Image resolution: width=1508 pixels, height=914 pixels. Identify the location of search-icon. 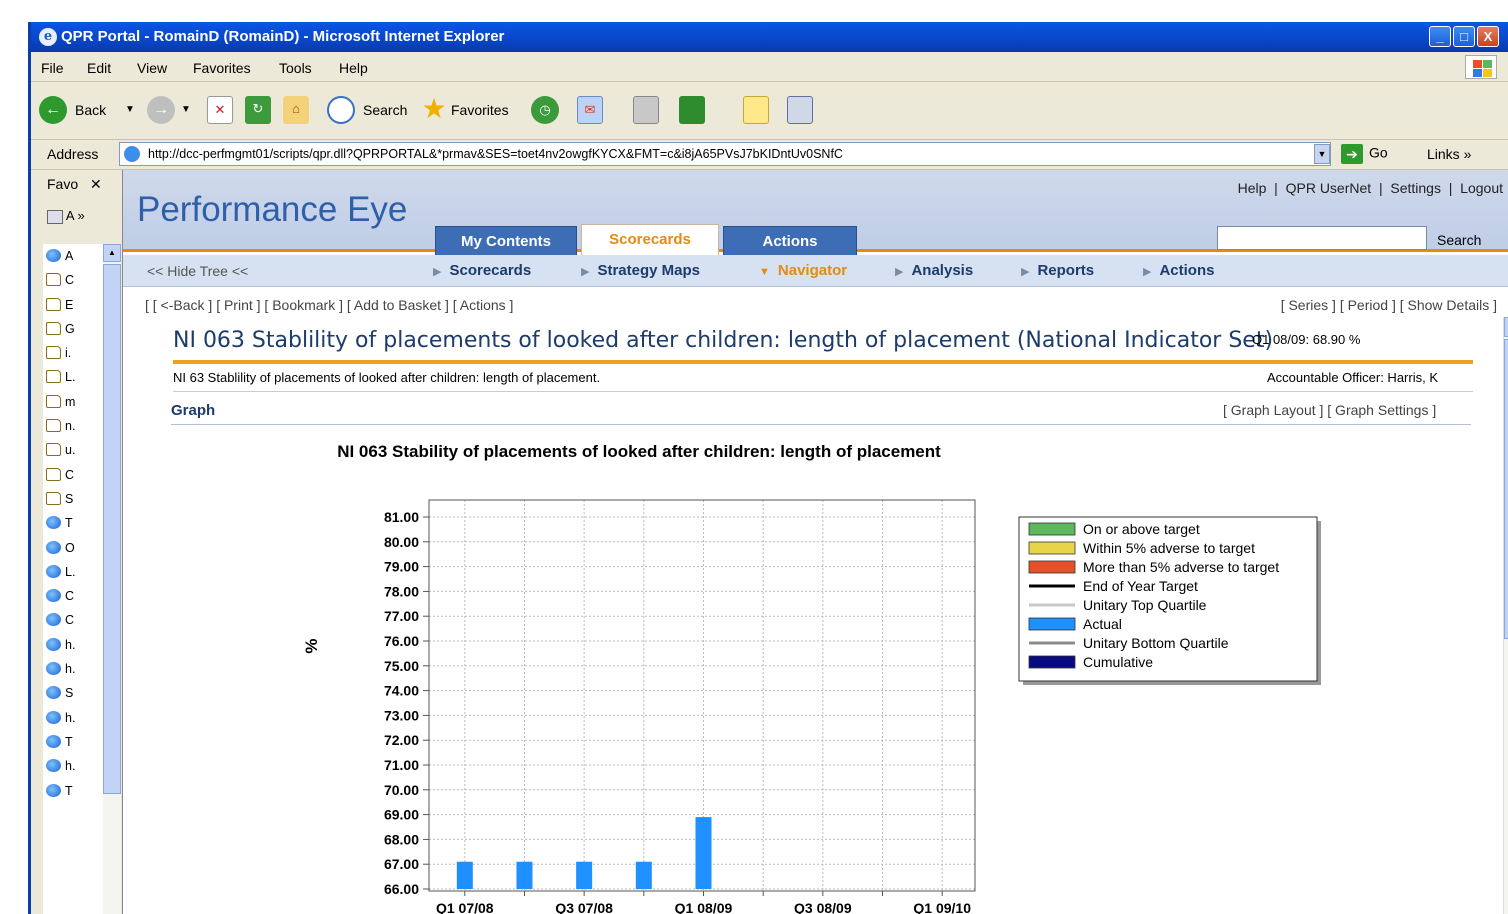
(341, 110).